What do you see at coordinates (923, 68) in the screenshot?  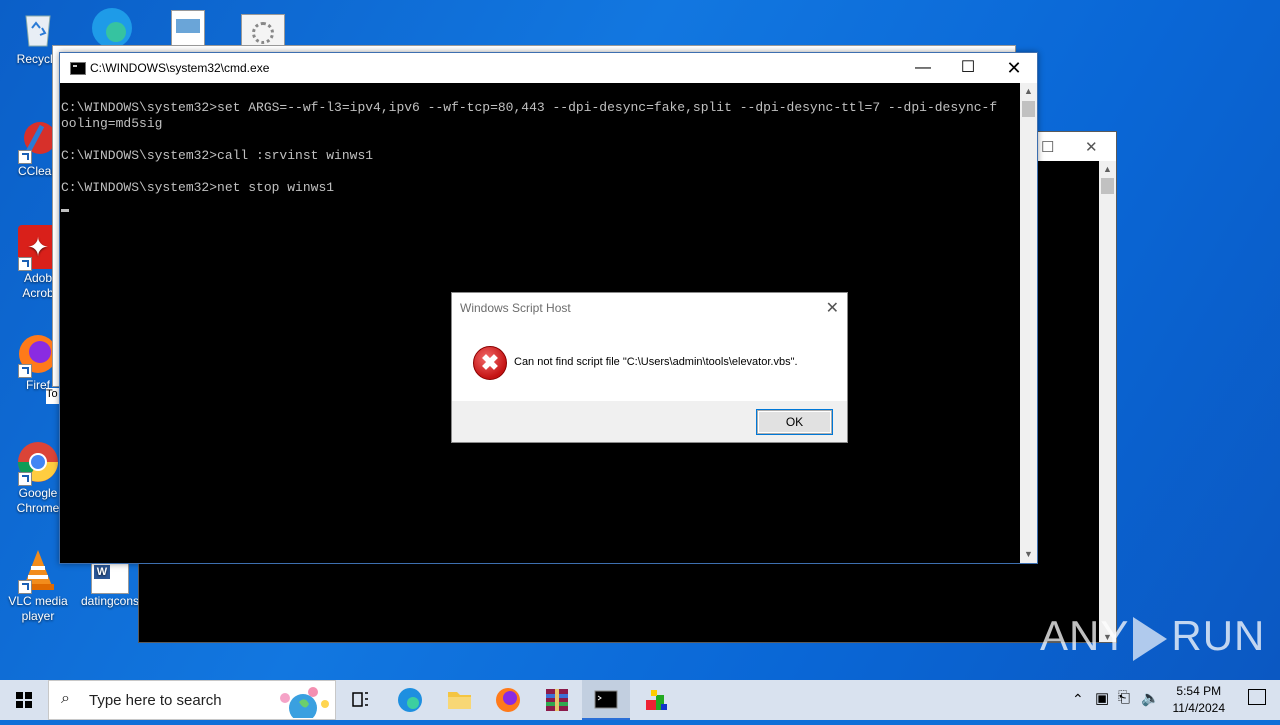 I see `minimize-button: —` at bounding box center [923, 68].